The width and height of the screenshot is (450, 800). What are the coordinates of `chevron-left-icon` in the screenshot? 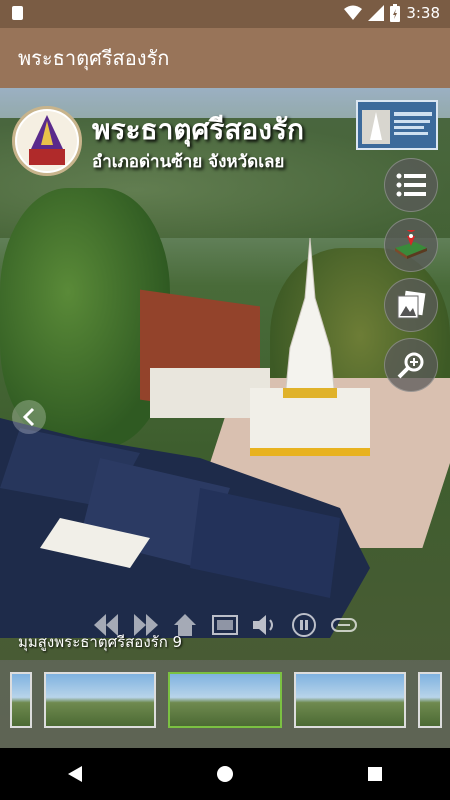 It's located at (28, 417).